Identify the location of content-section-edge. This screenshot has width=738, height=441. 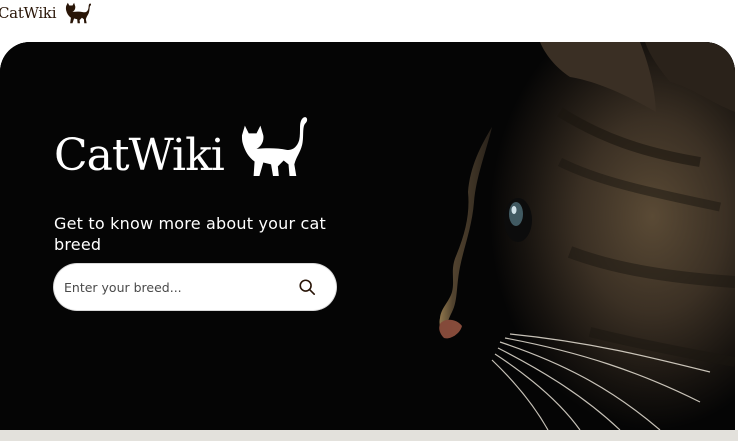
(369, 435).